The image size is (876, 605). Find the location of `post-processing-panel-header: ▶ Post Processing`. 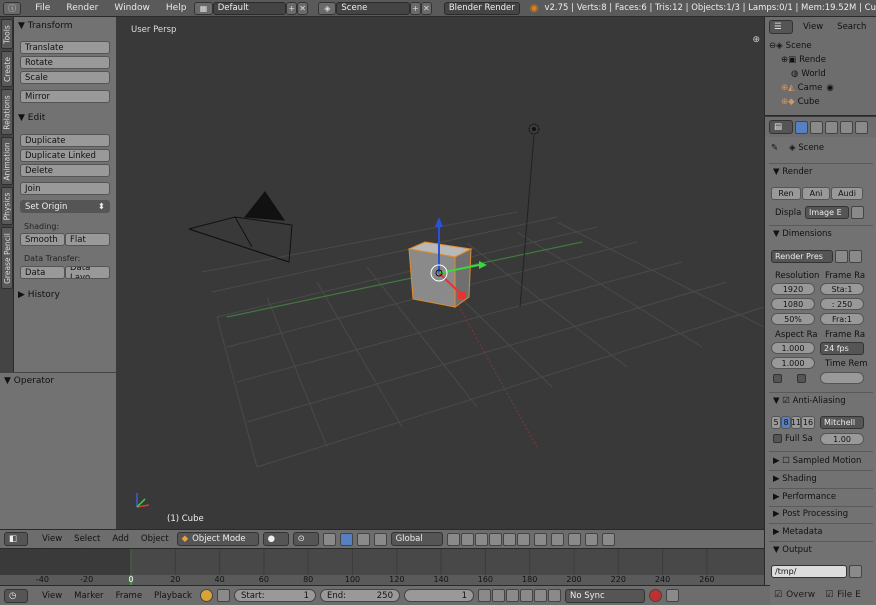

post-processing-panel-header: ▶ Post Processing is located at coordinates (810, 514).